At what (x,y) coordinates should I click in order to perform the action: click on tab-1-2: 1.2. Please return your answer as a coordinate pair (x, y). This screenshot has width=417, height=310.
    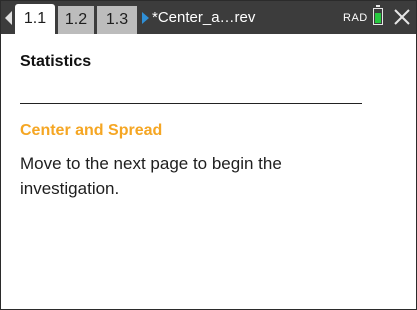
    Looking at the image, I should click on (76, 20).